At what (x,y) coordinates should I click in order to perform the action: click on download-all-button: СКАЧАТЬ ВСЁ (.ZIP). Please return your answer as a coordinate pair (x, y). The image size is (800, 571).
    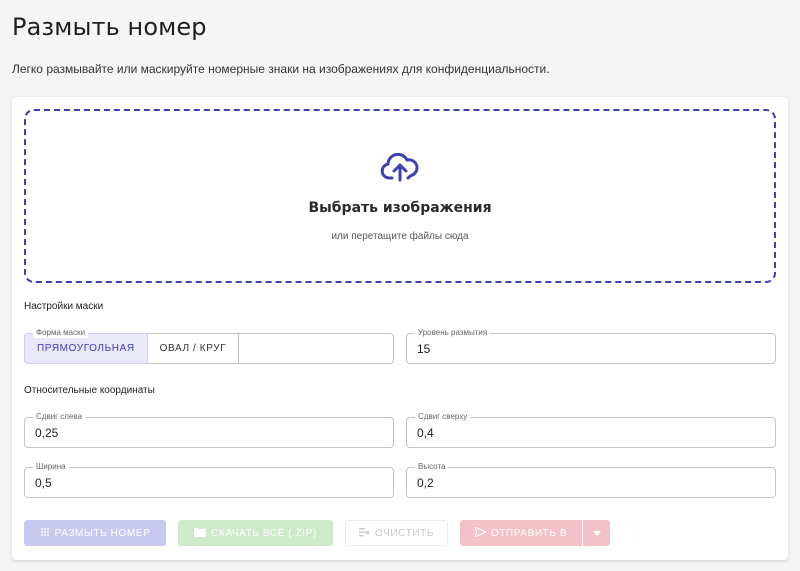
    Looking at the image, I should click on (255, 533).